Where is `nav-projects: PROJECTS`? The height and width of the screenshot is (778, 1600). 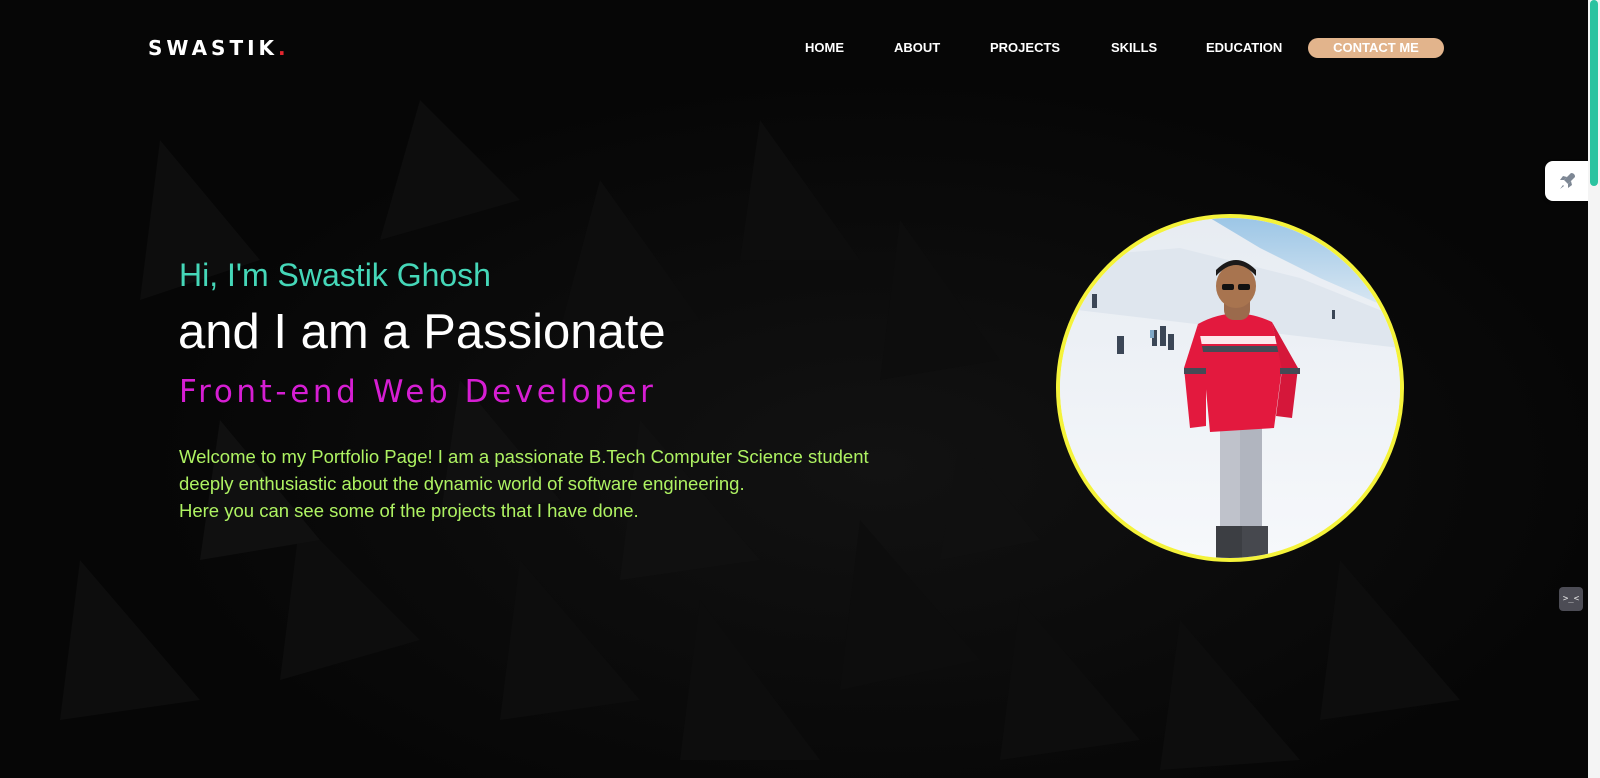
nav-projects: PROJECTS is located at coordinates (1025, 48).